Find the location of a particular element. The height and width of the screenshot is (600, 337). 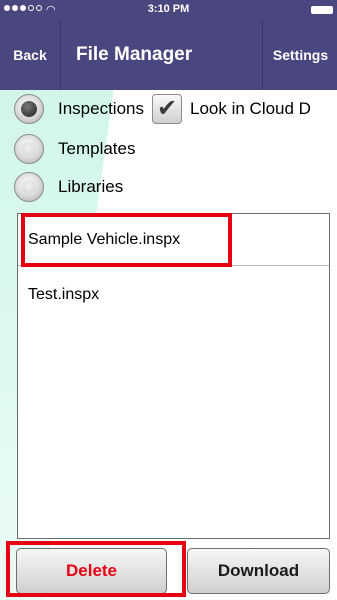

option-libraries: Libraries is located at coordinates (68, 187).